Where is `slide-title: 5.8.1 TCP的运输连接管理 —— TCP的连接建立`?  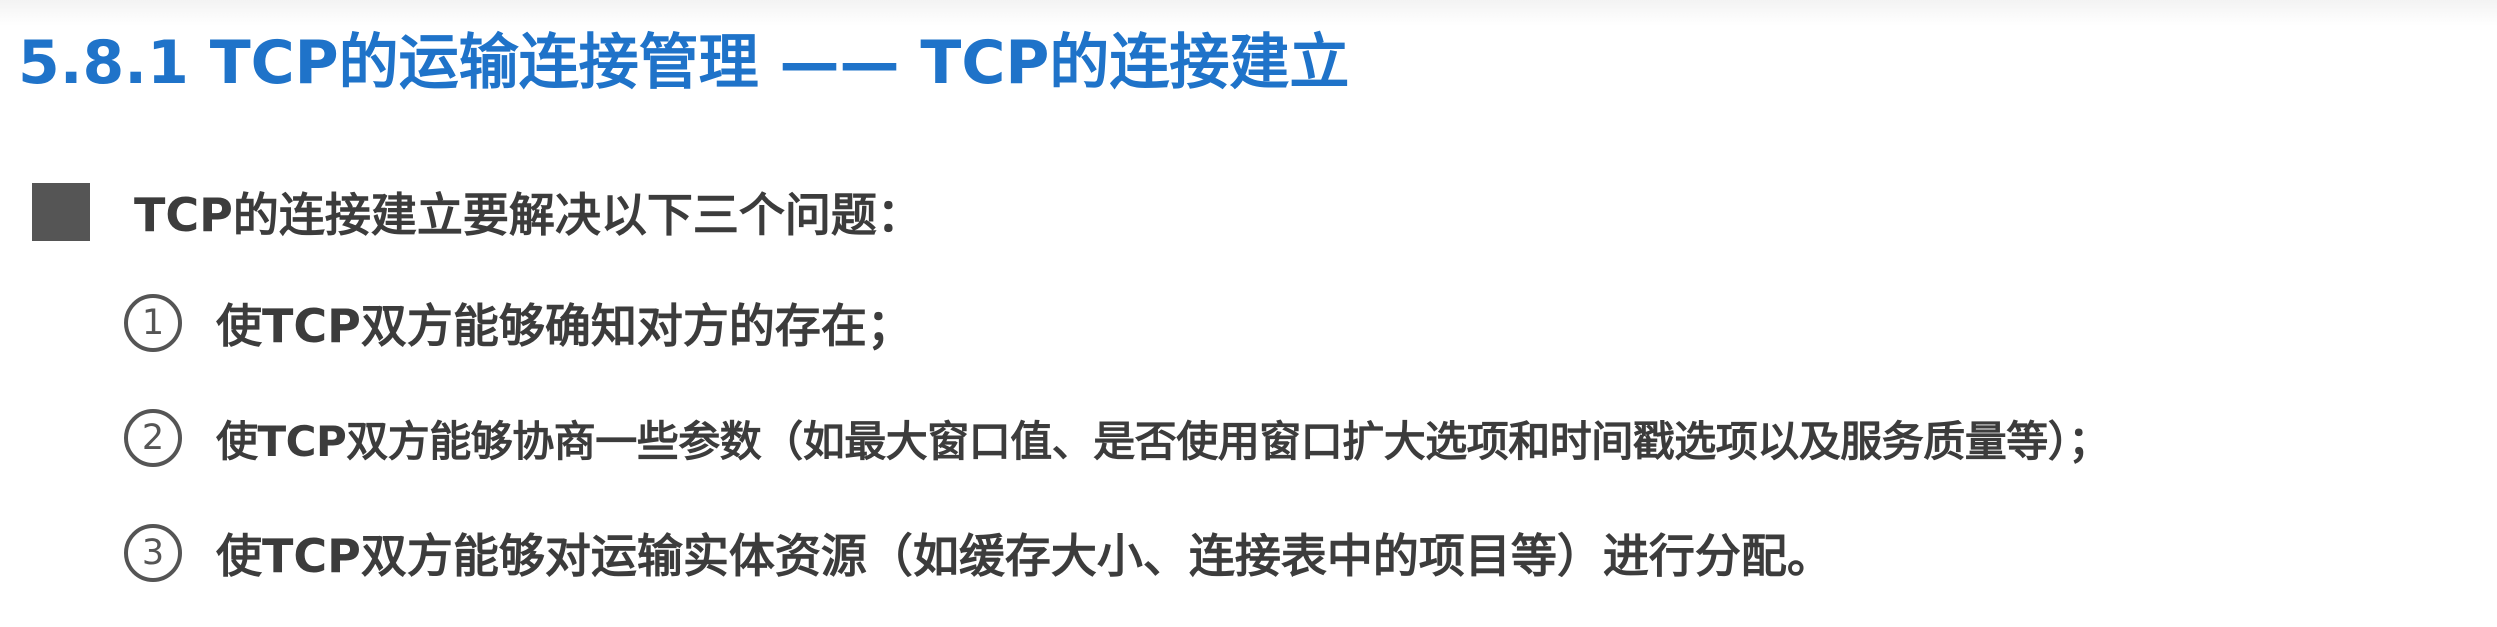
slide-title: 5.8.1 TCP的运输连接管理 —— TCP的连接建立 is located at coordinates (684, 63).